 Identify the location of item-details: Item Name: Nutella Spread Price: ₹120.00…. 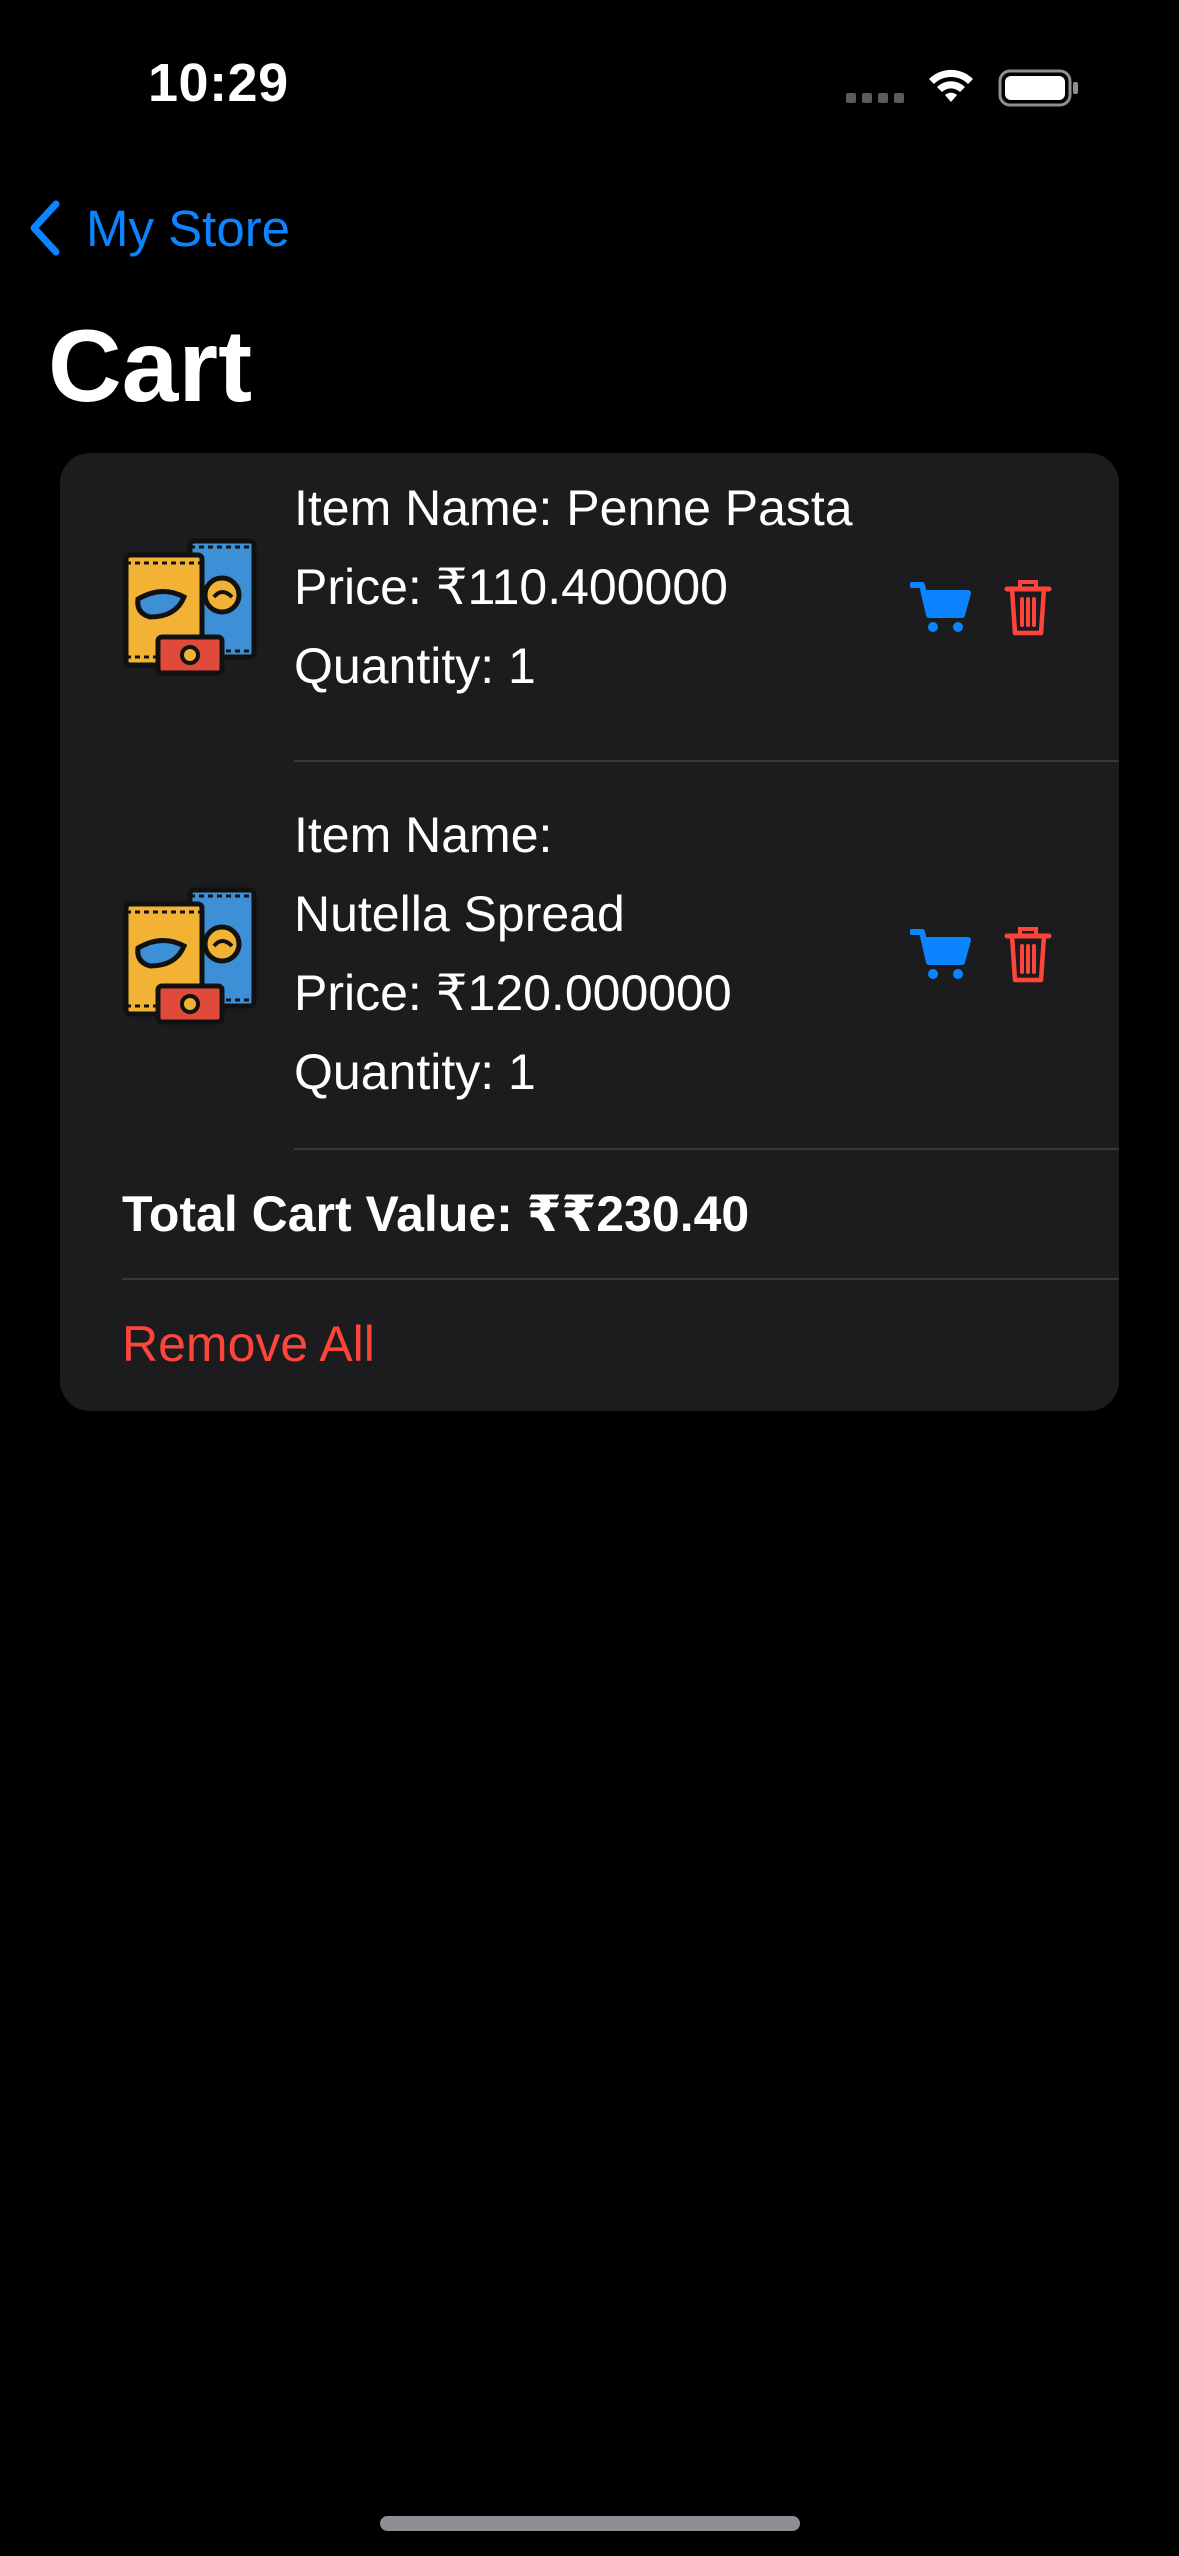
(513, 954).